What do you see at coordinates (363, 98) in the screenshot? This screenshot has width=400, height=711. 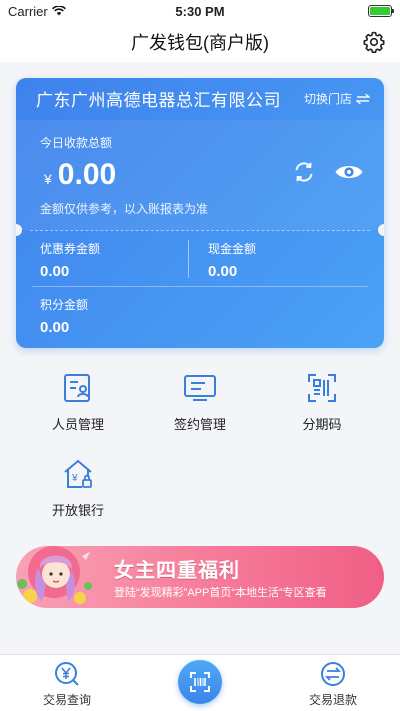 I see `swap-icon` at bounding box center [363, 98].